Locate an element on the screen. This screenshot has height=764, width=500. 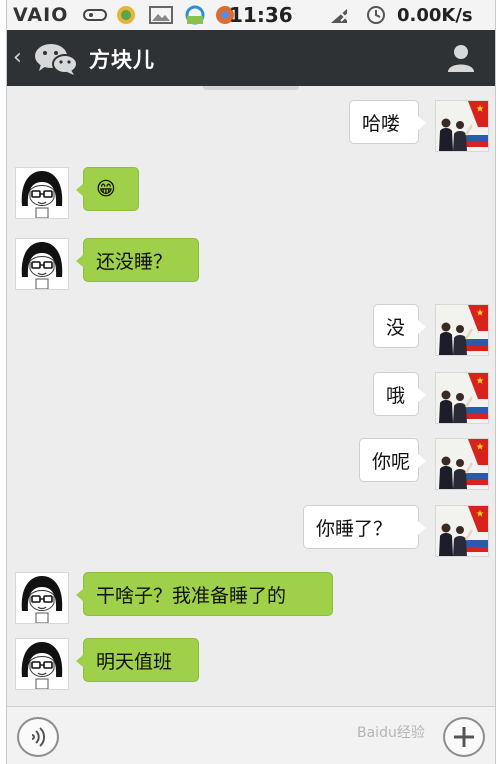
signal-off-icon is located at coordinates (340, 15).